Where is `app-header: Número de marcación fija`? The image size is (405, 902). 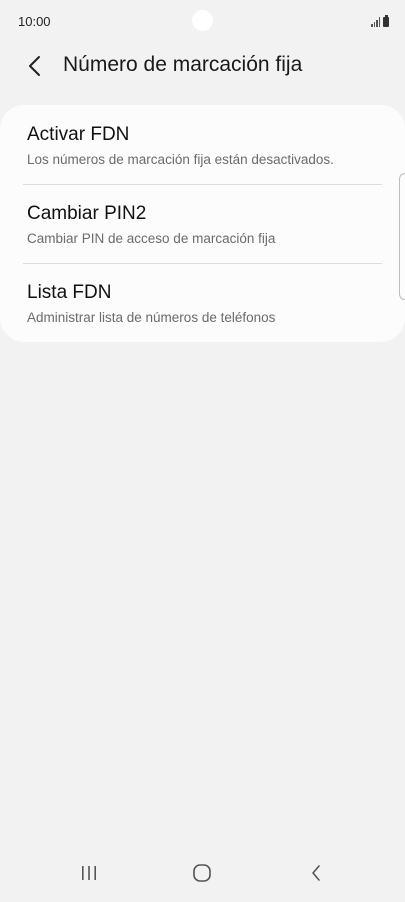
app-header: Número de marcación fija is located at coordinates (202, 66).